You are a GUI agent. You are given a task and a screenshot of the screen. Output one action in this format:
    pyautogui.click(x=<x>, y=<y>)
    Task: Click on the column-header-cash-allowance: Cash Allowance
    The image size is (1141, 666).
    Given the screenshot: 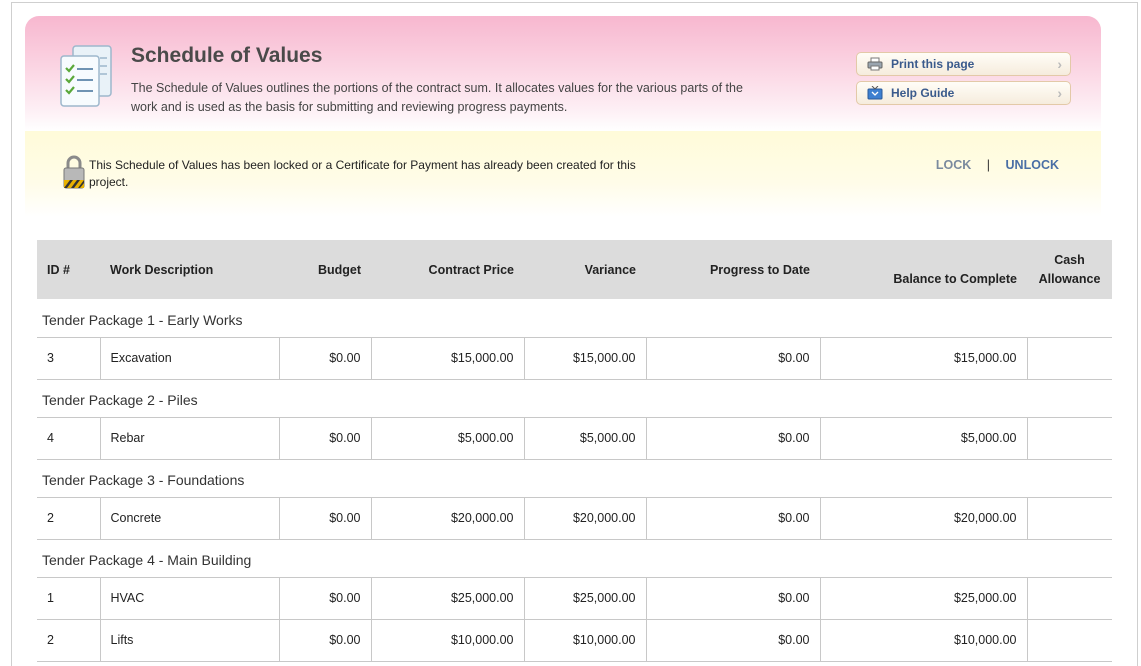 What is the action you would take?
    pyautogui.click(x=1069, y=269)
    